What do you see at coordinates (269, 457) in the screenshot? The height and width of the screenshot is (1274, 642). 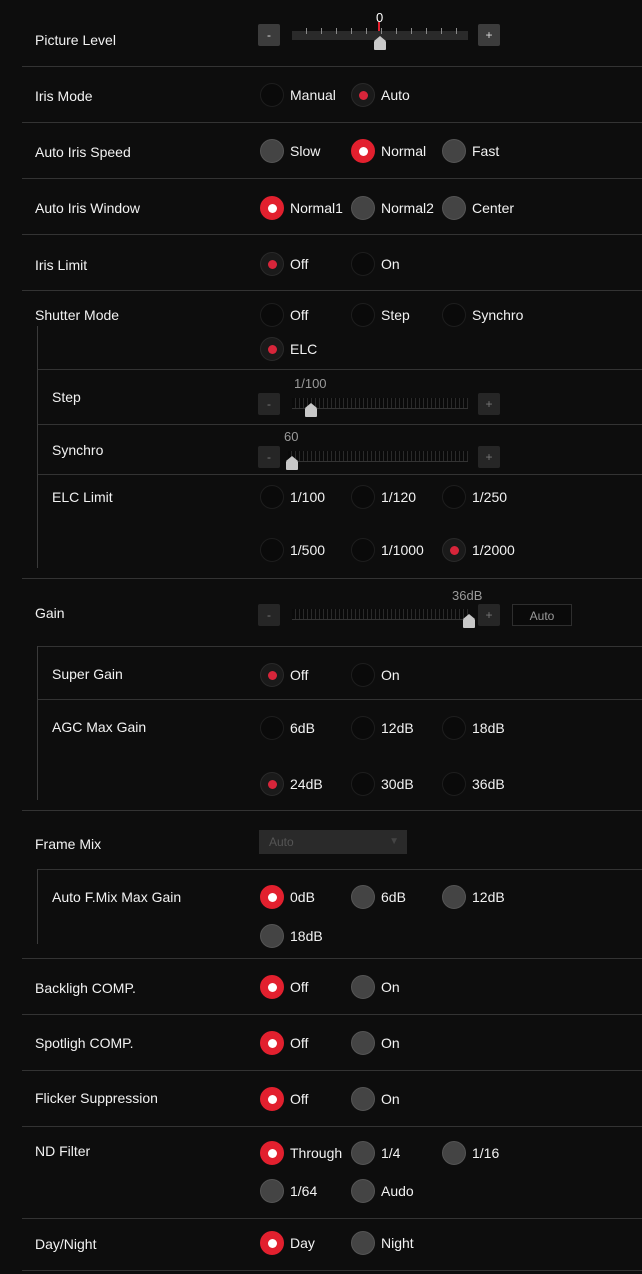 I see `shutter-synchro-minus-button: -` at bounding box center [269, 457].